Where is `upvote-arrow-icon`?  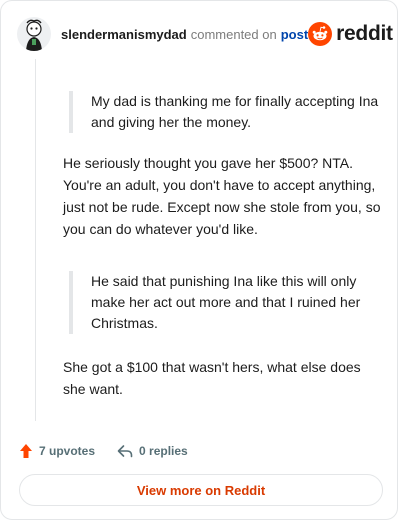
upvote-arrow-icon is located at coordinates (26, 451).